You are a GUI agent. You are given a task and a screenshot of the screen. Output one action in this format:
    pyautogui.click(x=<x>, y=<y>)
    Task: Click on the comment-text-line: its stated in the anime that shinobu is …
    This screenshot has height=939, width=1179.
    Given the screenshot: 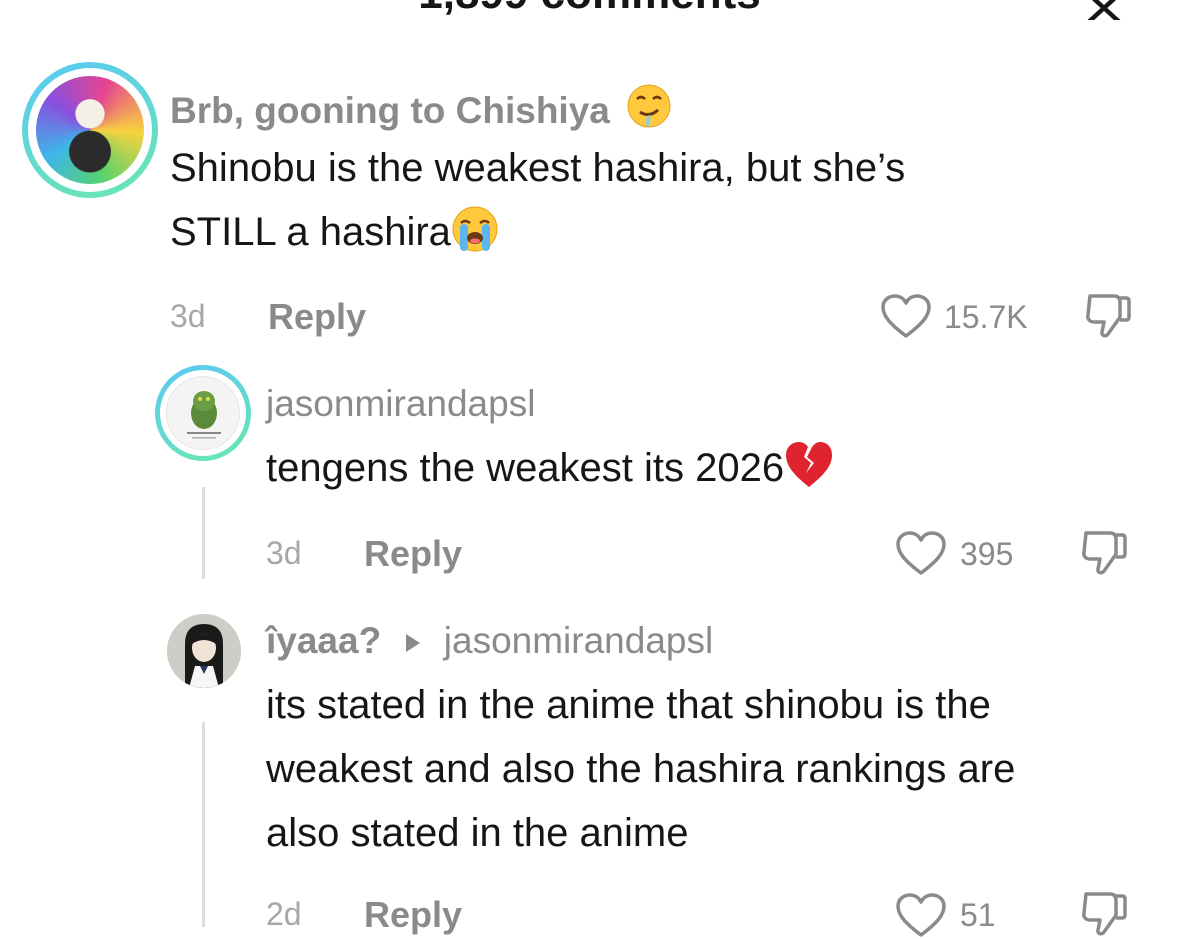 What is the action you would take?
    pyautogui.click(x=628, y=705)
    